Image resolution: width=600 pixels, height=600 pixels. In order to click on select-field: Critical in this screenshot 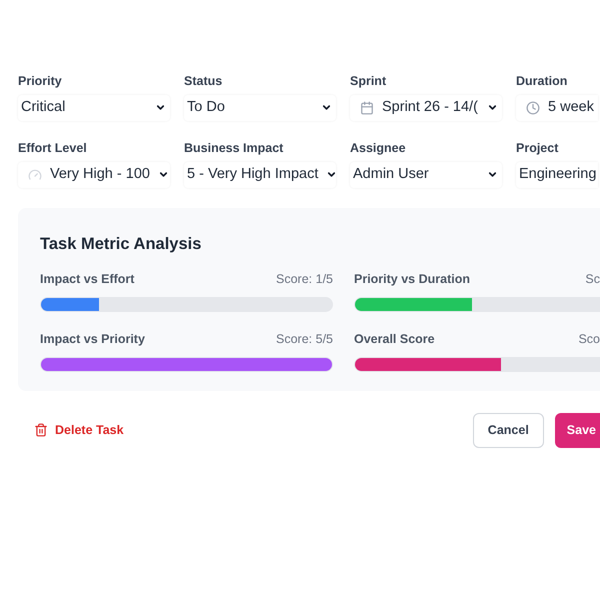, I will do `click(94, 107)`.